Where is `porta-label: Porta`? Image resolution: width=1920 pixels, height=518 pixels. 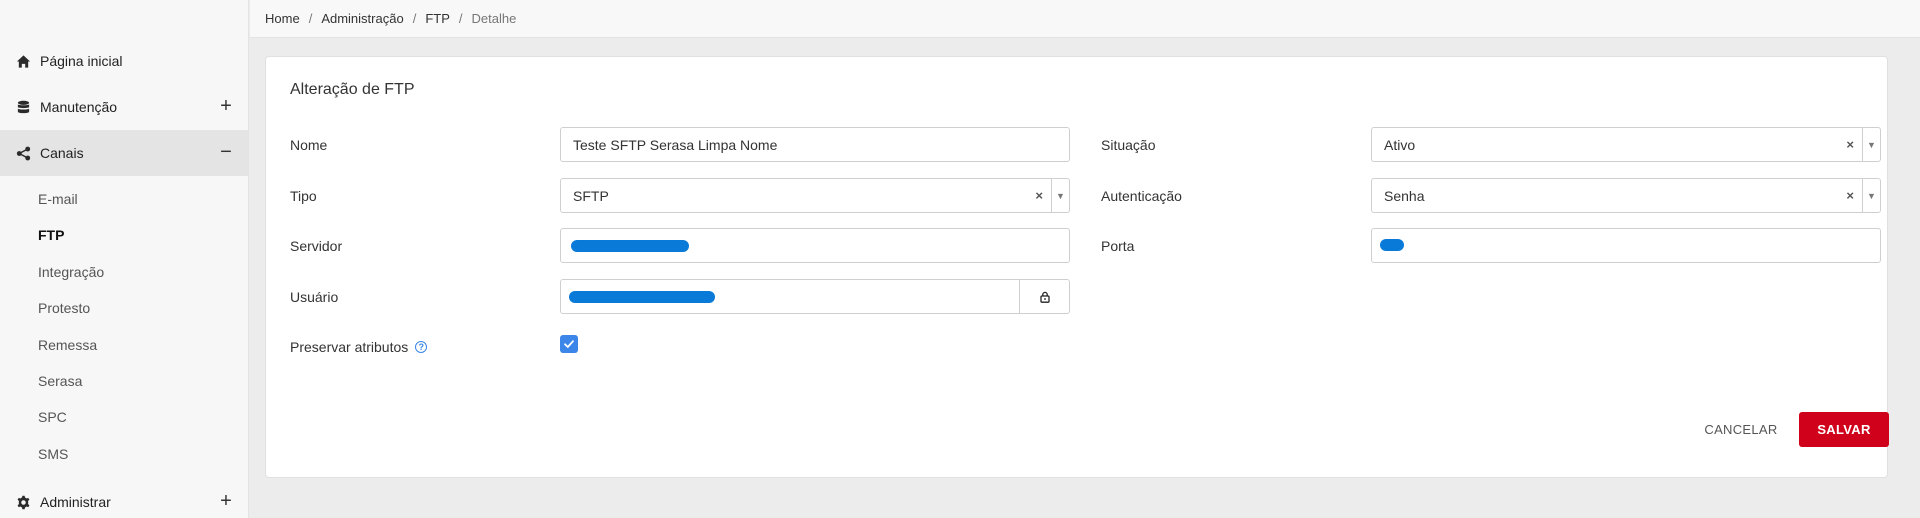 porta-label: Porta is located at coordinates (1118, 246).